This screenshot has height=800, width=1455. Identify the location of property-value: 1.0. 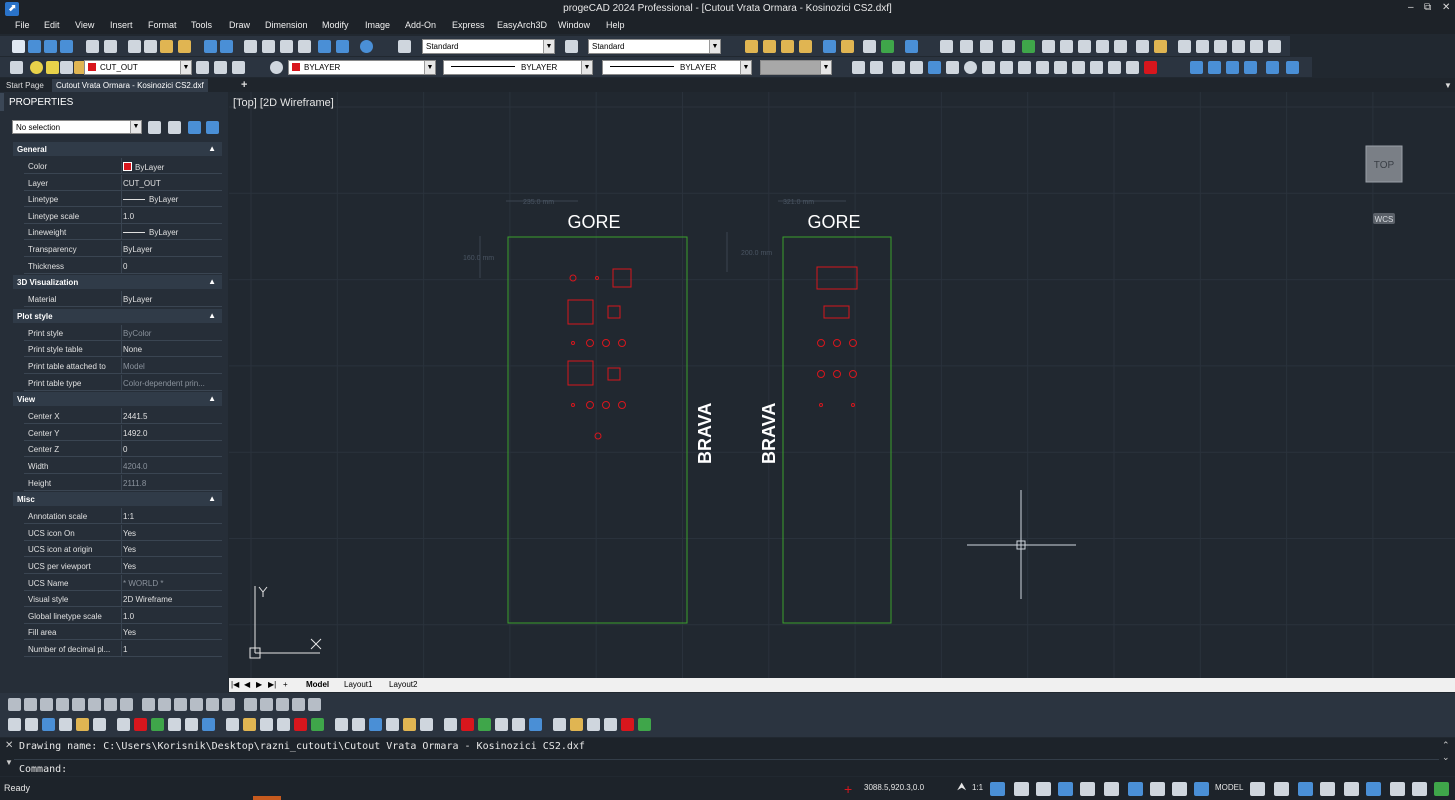
(171, 216).